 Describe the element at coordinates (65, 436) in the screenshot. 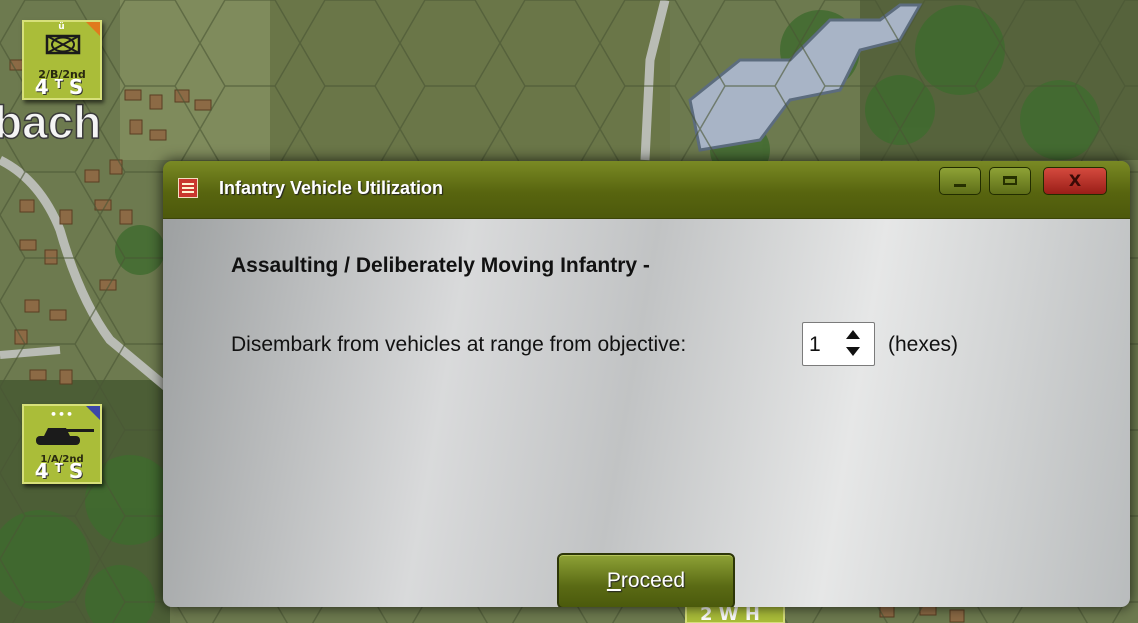

I see `tank-icon` at that location.